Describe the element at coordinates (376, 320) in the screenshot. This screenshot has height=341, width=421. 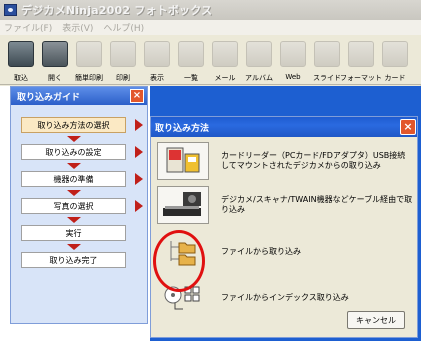
I see `cancel-button: キャンセル` at that location.